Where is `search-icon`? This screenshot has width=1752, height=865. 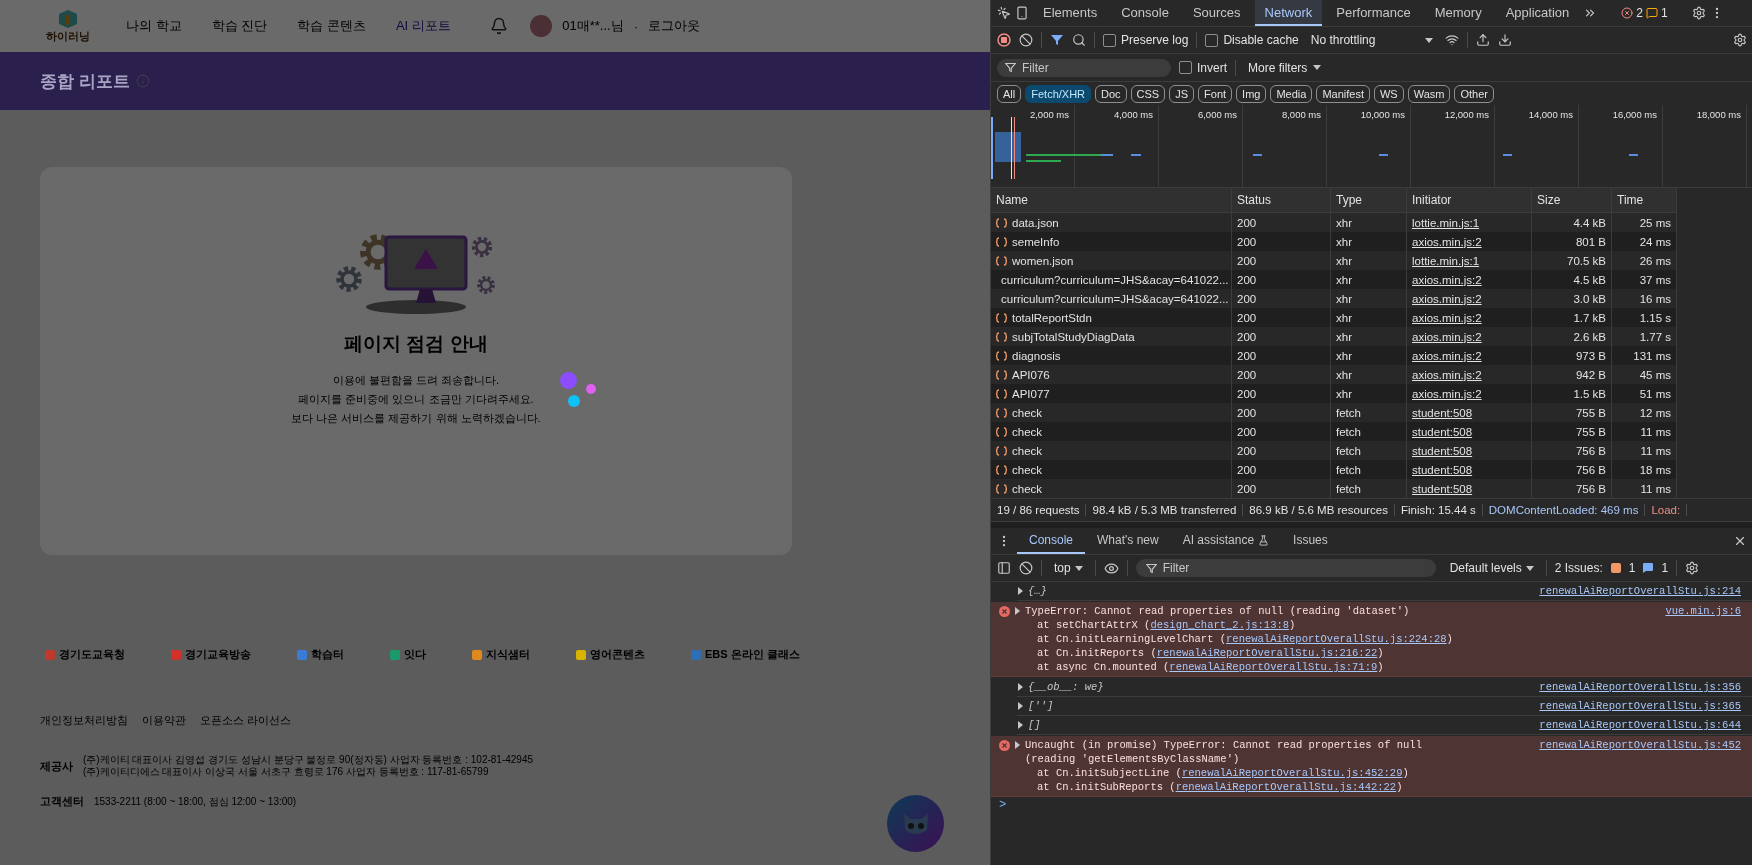 search-icon is located at coordinates (1079, 40).